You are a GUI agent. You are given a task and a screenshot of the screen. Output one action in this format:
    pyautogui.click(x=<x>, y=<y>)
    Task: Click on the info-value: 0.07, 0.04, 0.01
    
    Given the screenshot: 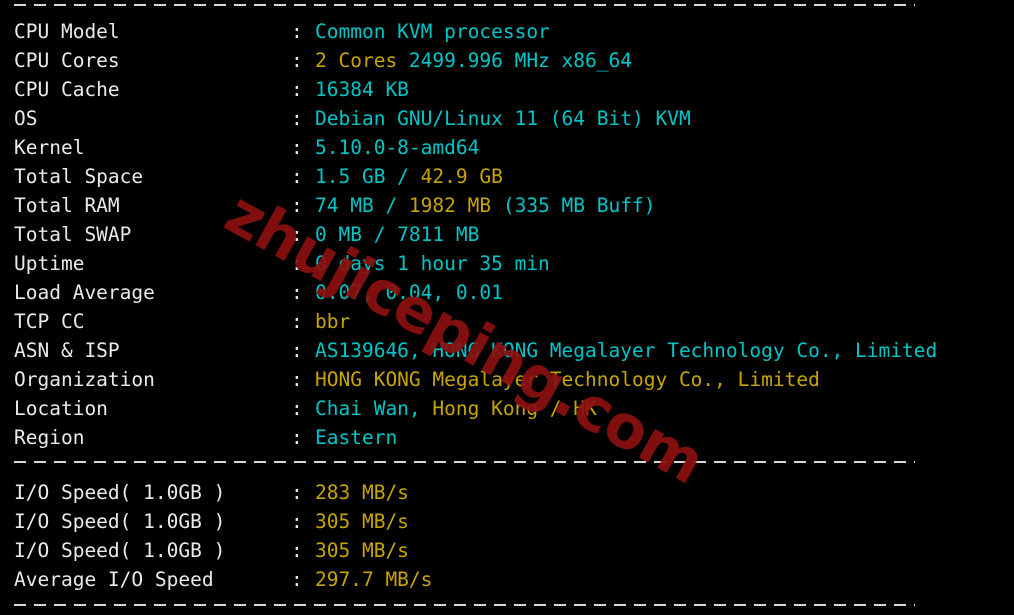 What is the action you would take?
    pyautogui.click(x=409, y=292)
    